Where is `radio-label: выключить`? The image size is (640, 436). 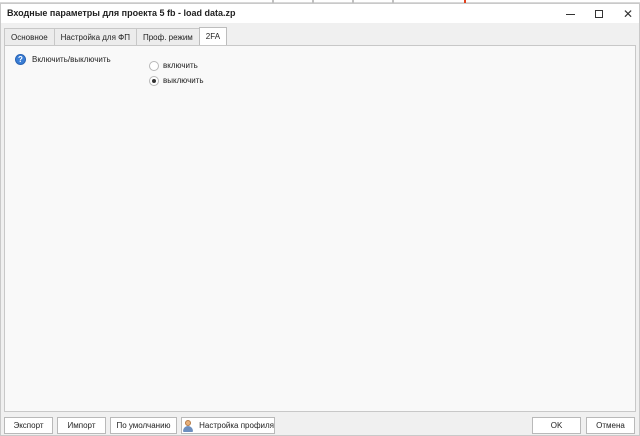
radio-label: выключить is located at coordinates (183, 80).